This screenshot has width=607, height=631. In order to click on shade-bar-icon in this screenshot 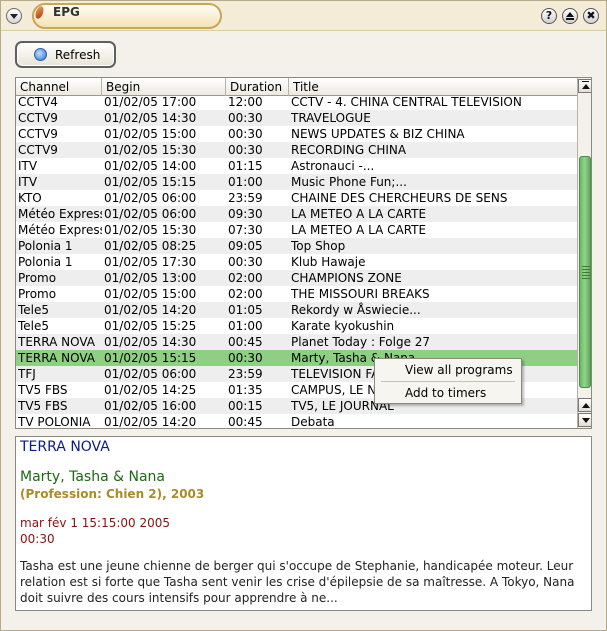, I will do `click(570, 19)`.